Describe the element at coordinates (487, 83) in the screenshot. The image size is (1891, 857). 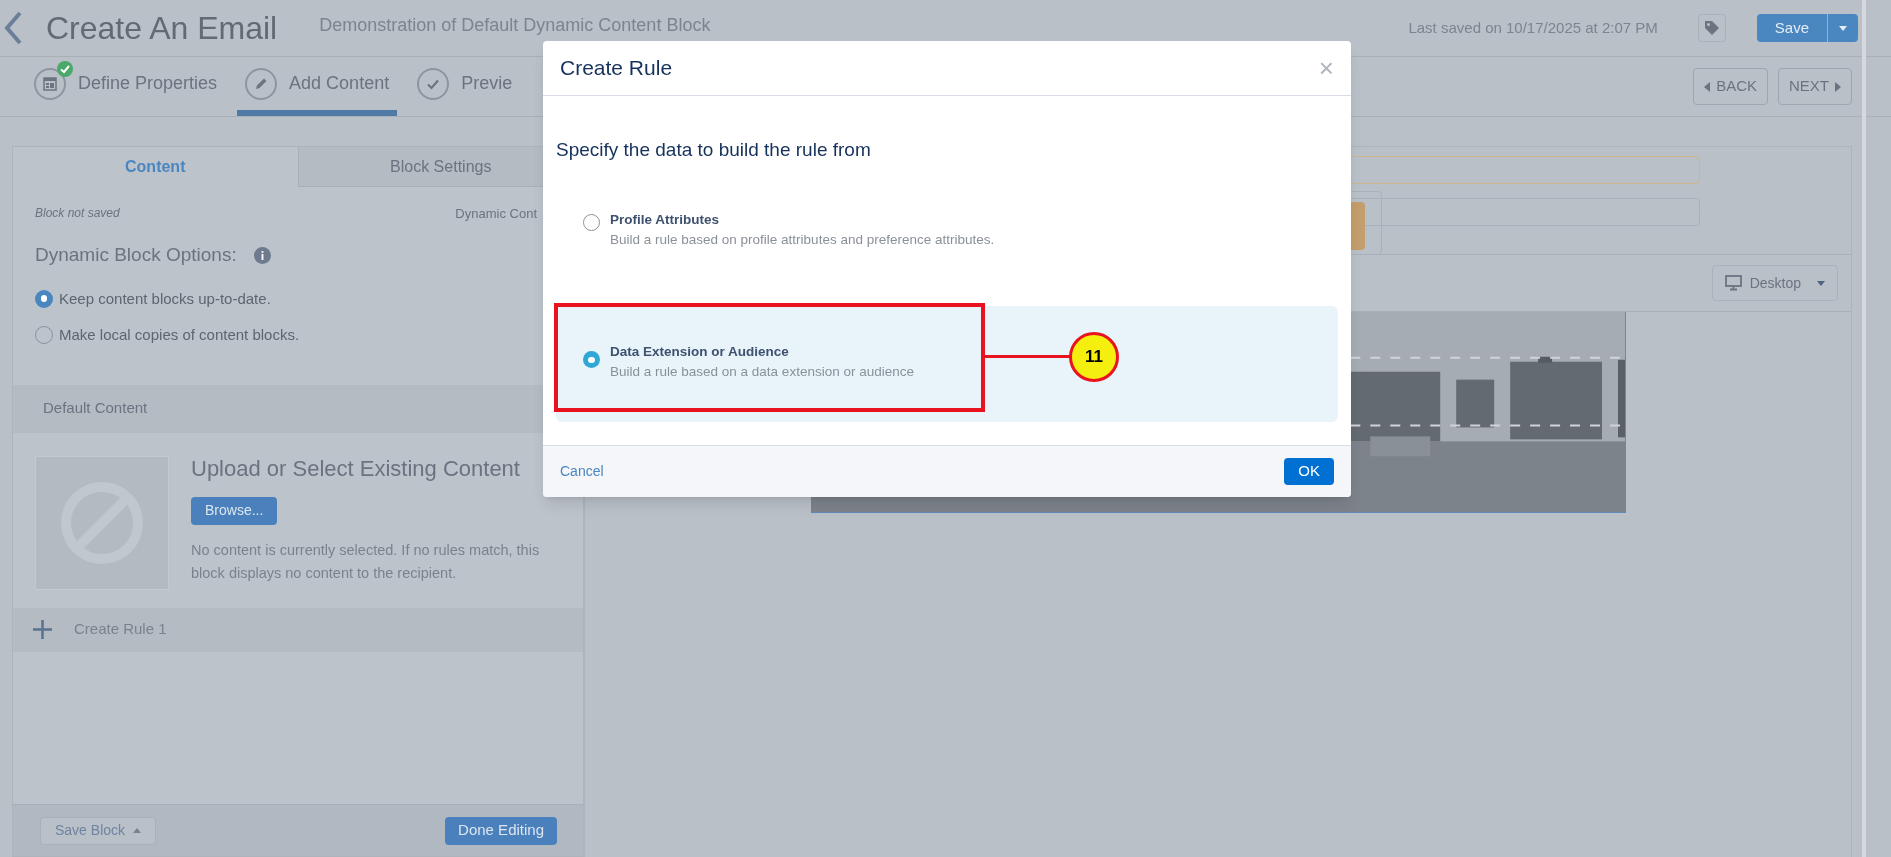
I see `step-label: Previe` at that location.